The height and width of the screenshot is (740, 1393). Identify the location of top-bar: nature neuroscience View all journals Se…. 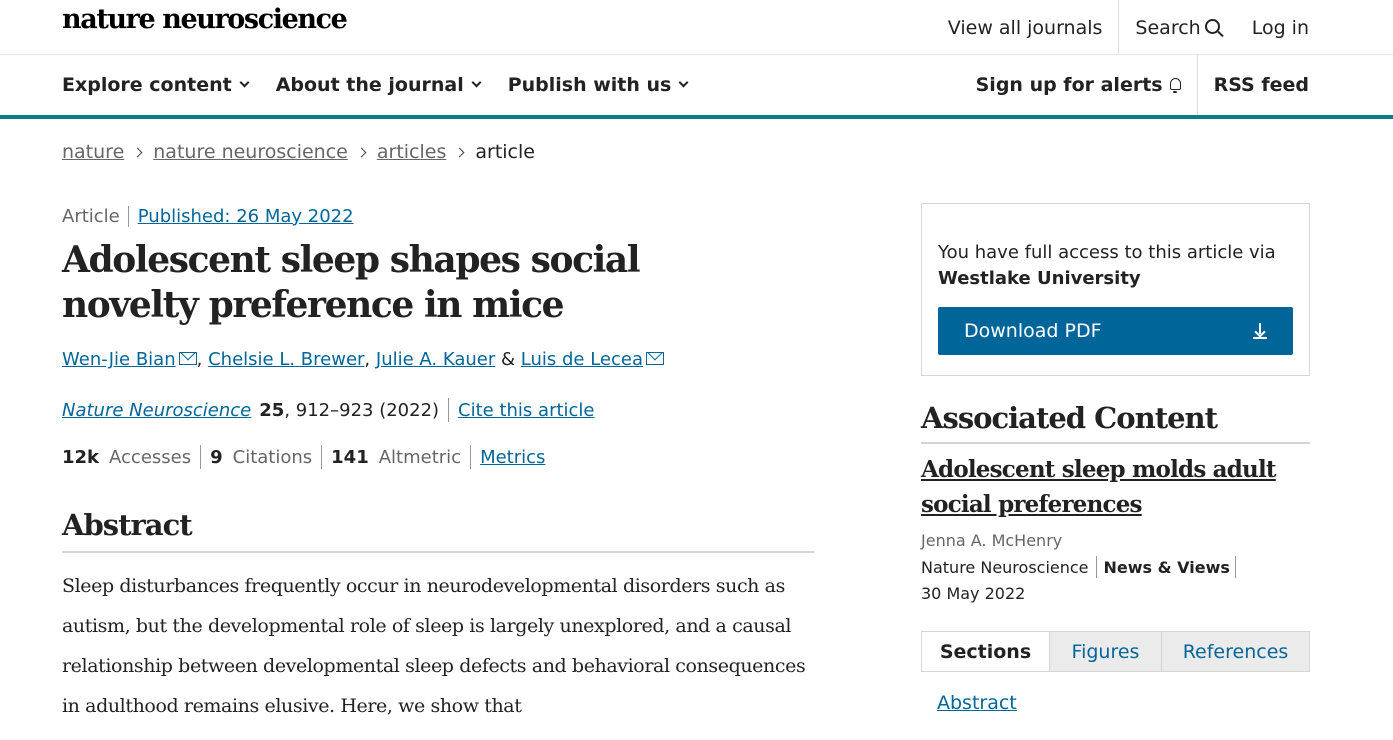
(696, 27).